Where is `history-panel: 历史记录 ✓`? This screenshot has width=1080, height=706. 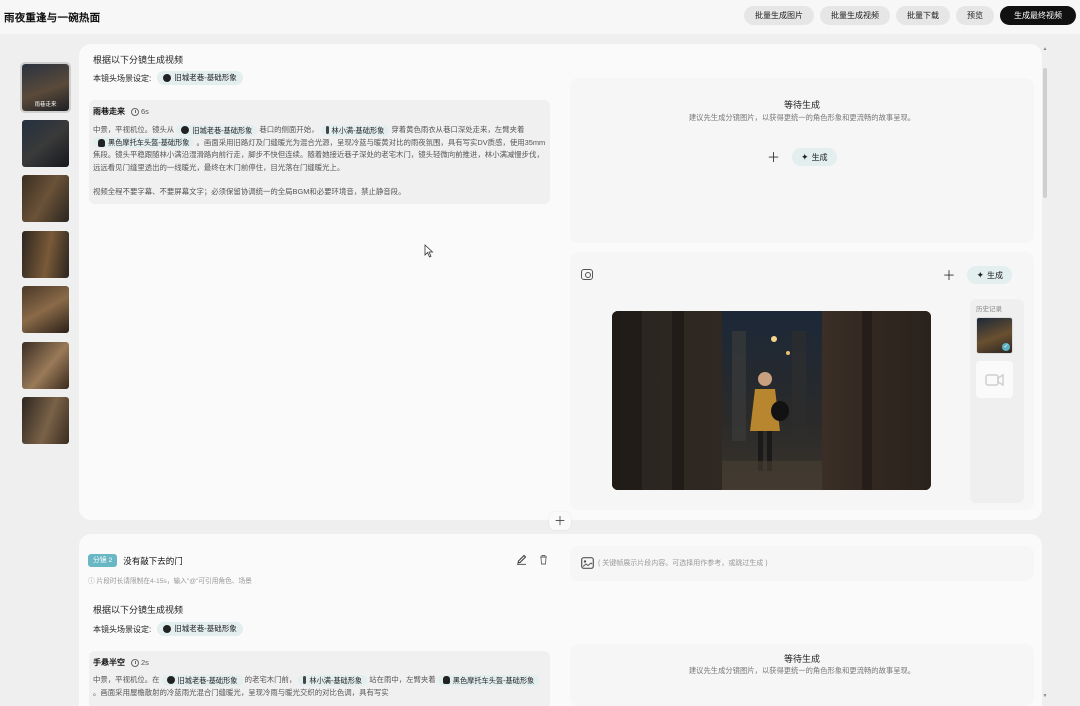 history-panel: 历史记录 ✓ is located at coordinates (997, 401).